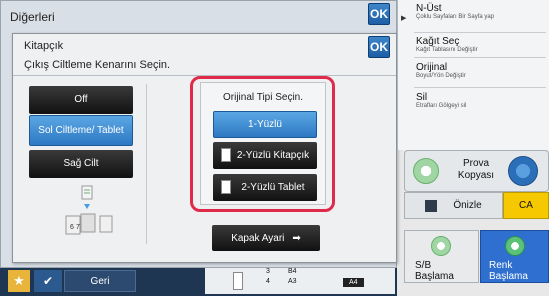 Image resolution: width=549 pixels, height=296 pixels. Describe the element at coordinates (422, 97) in the screenshot. I see `erase-title: Sil` at that location.